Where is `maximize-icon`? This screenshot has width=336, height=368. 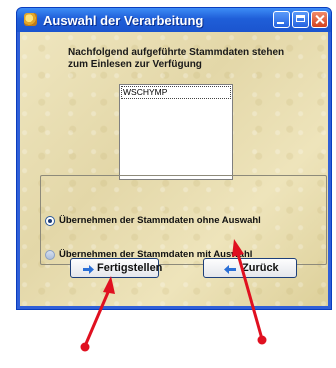 maximize-icon is located at coordinates (300, 19).